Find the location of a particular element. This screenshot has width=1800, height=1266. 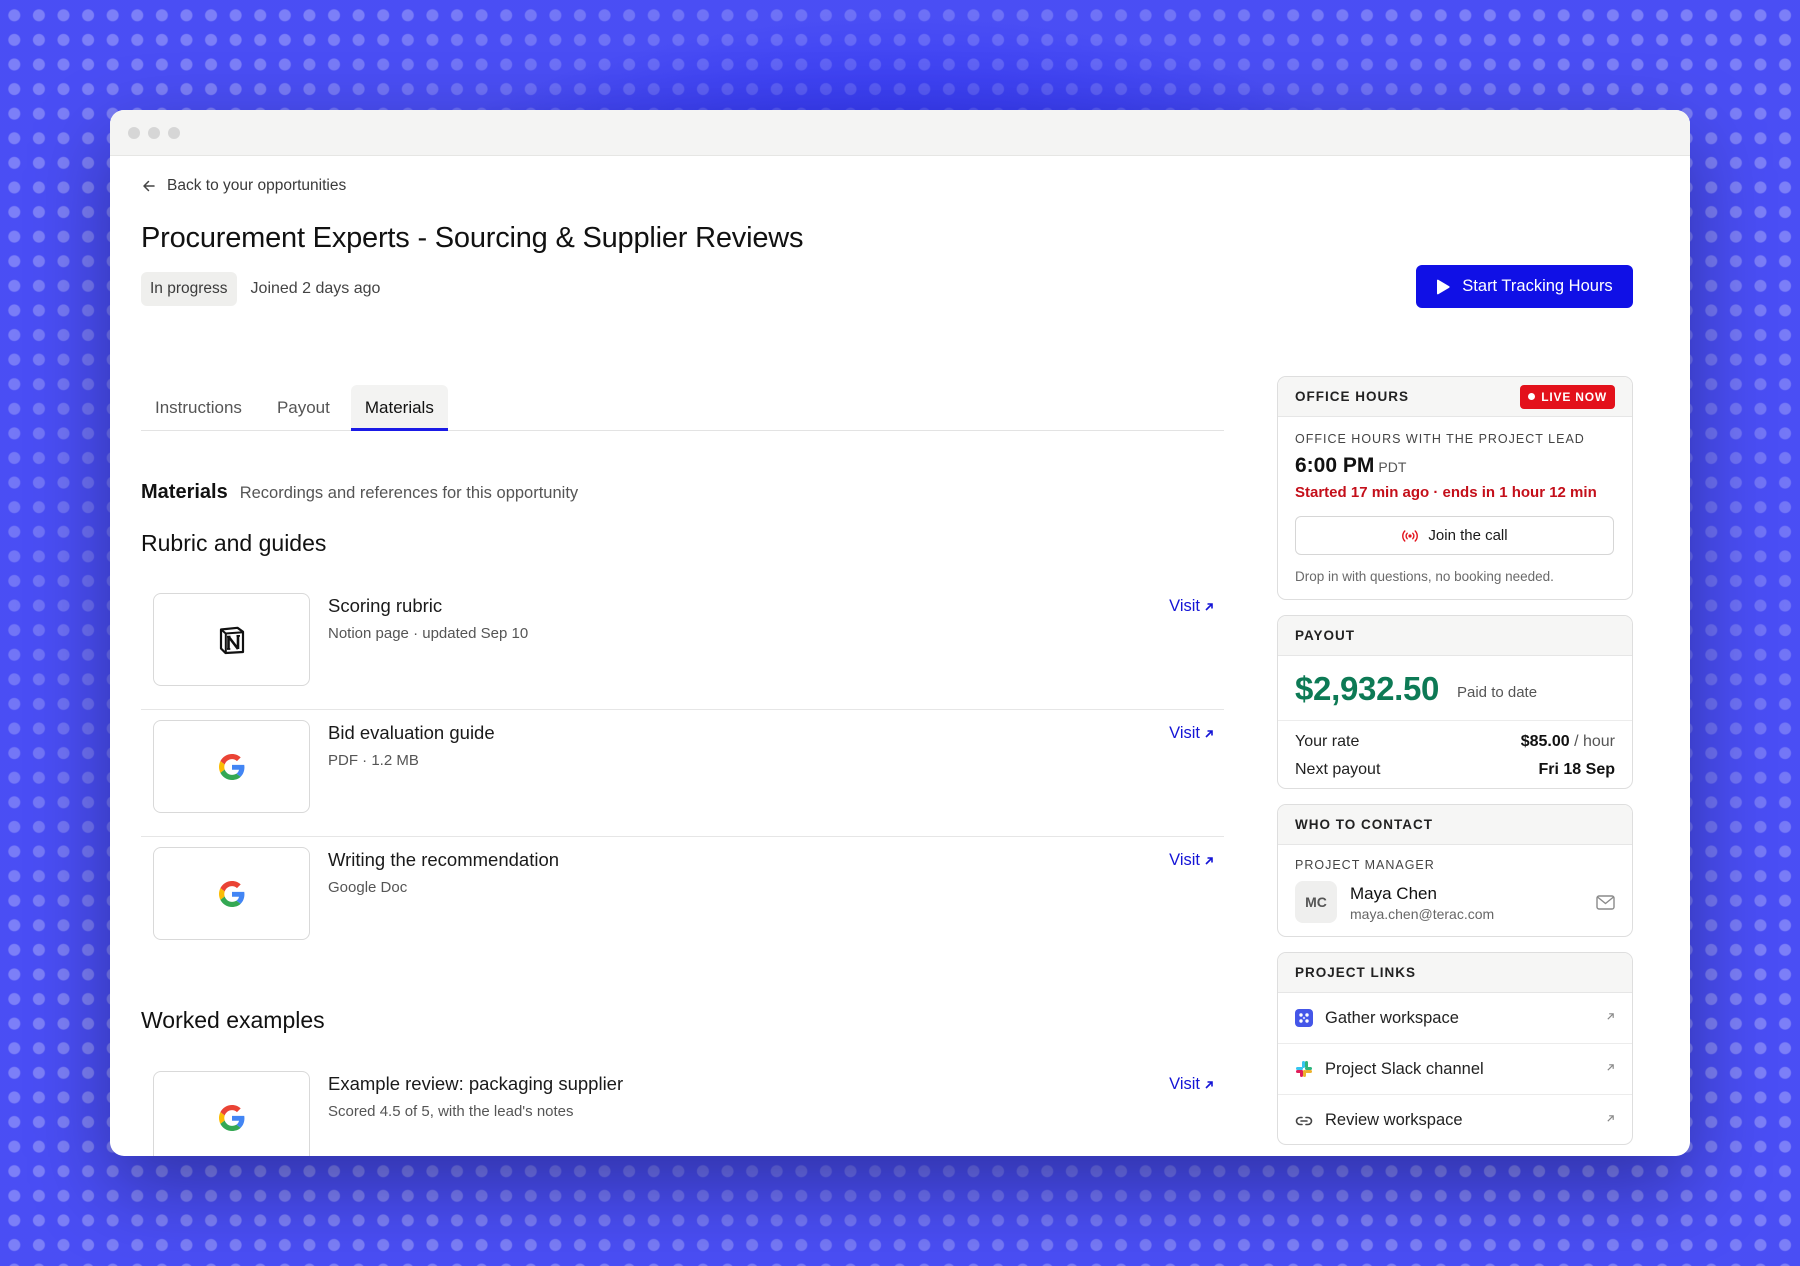

rate-label: Your rate is located at coordinates (1327, 741).